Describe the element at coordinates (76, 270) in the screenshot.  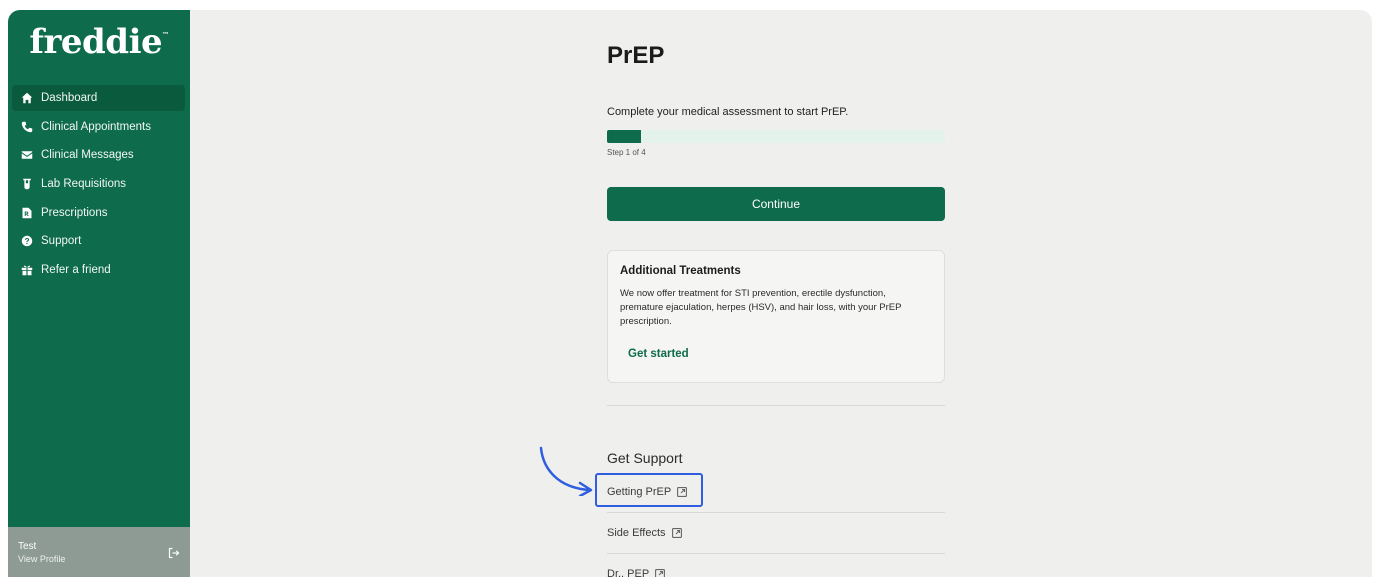
I see `sidebar-item-label: Refer a friend` at that location.